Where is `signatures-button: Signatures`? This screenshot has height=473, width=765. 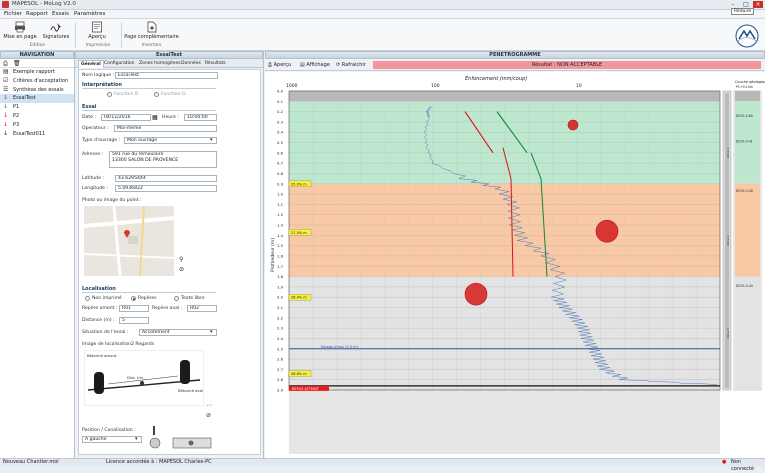
signatures-button: Signatures is located at coordinates (56, 31).